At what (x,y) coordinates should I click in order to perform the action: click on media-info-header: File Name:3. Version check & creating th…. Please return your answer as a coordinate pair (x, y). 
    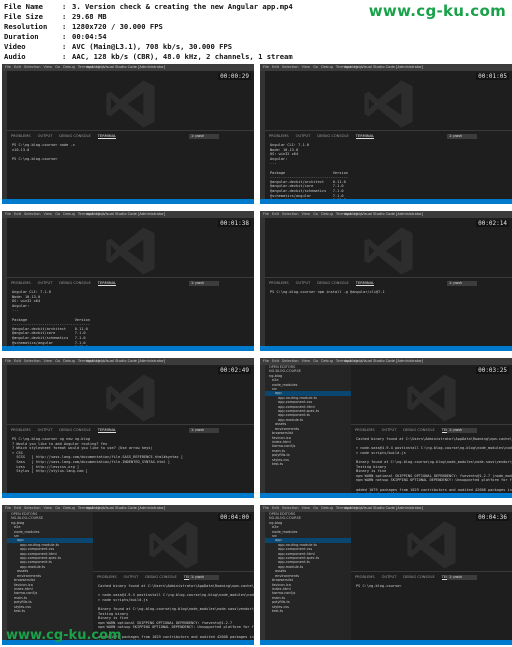
    Looking at the image, I should click on (256, 30).